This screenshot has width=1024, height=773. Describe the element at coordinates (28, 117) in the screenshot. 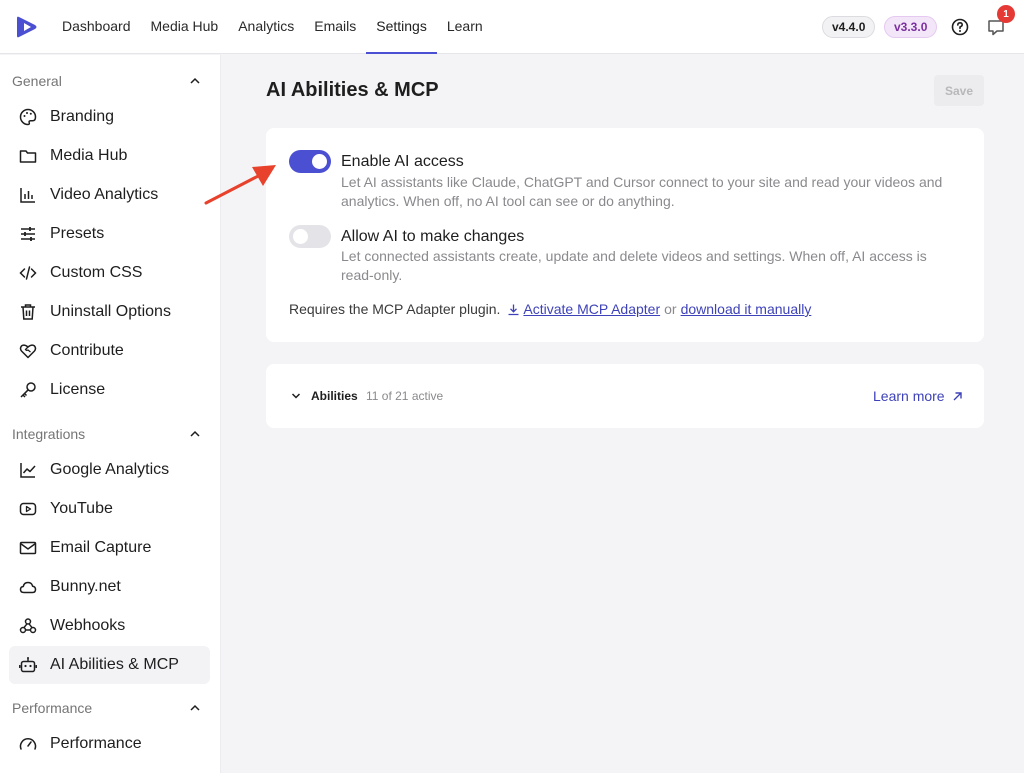

I see `palette-icon` at that location.